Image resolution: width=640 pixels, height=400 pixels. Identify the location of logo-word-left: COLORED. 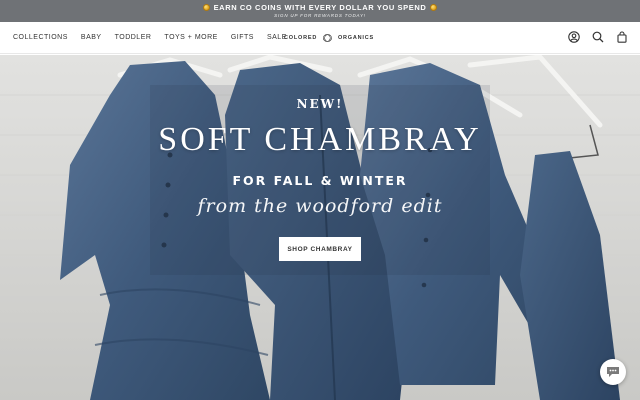
(301, 38).